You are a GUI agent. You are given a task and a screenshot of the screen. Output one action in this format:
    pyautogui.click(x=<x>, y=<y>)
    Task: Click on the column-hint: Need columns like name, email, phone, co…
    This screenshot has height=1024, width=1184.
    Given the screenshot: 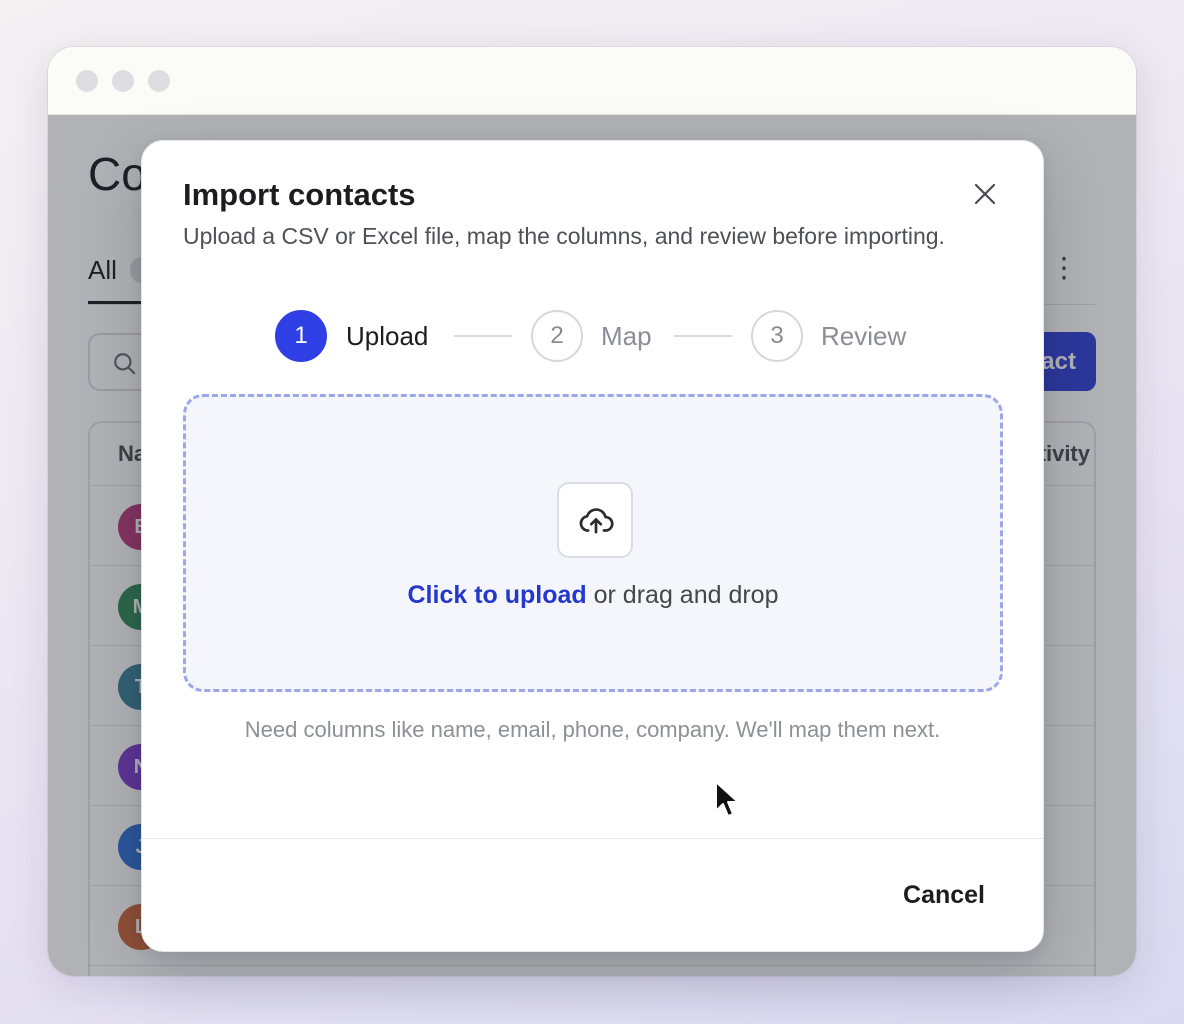 What is the action you would take?
    pyautogui.click(x=592, y=729)
    